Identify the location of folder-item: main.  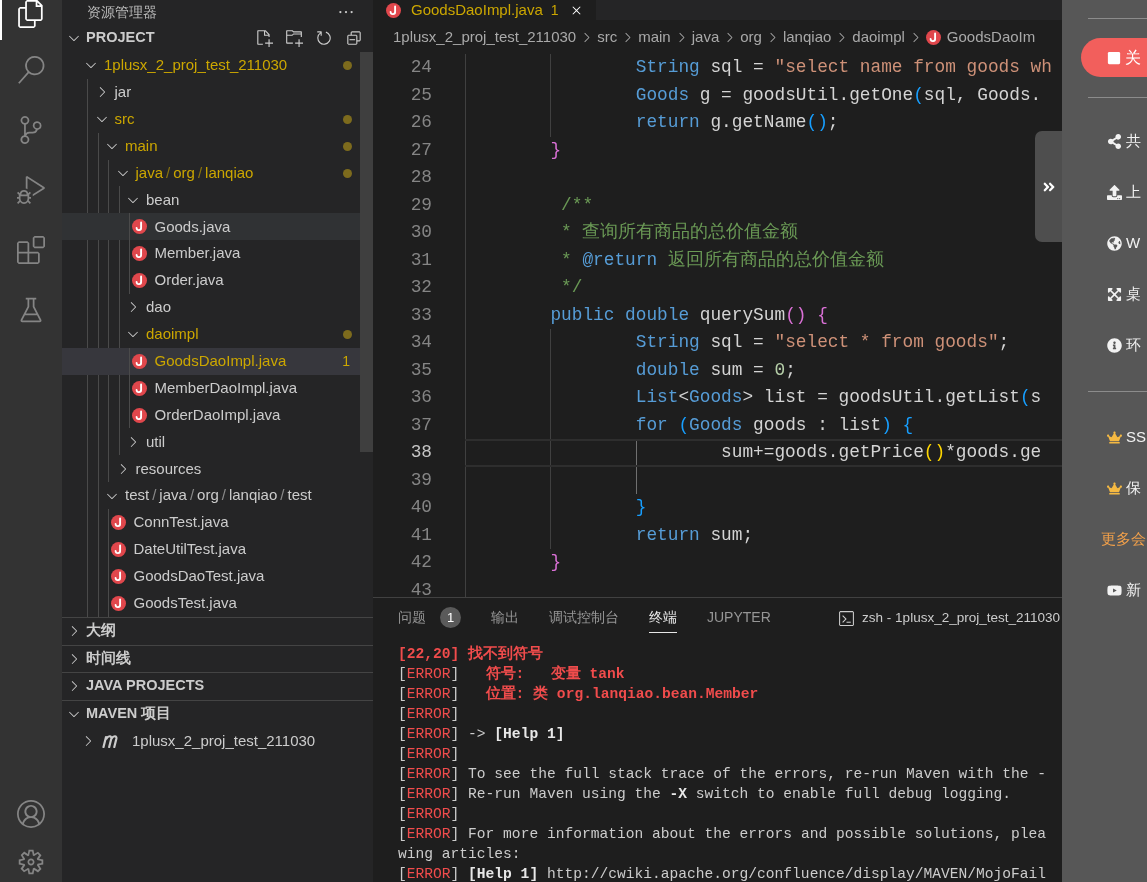
(211, 146).